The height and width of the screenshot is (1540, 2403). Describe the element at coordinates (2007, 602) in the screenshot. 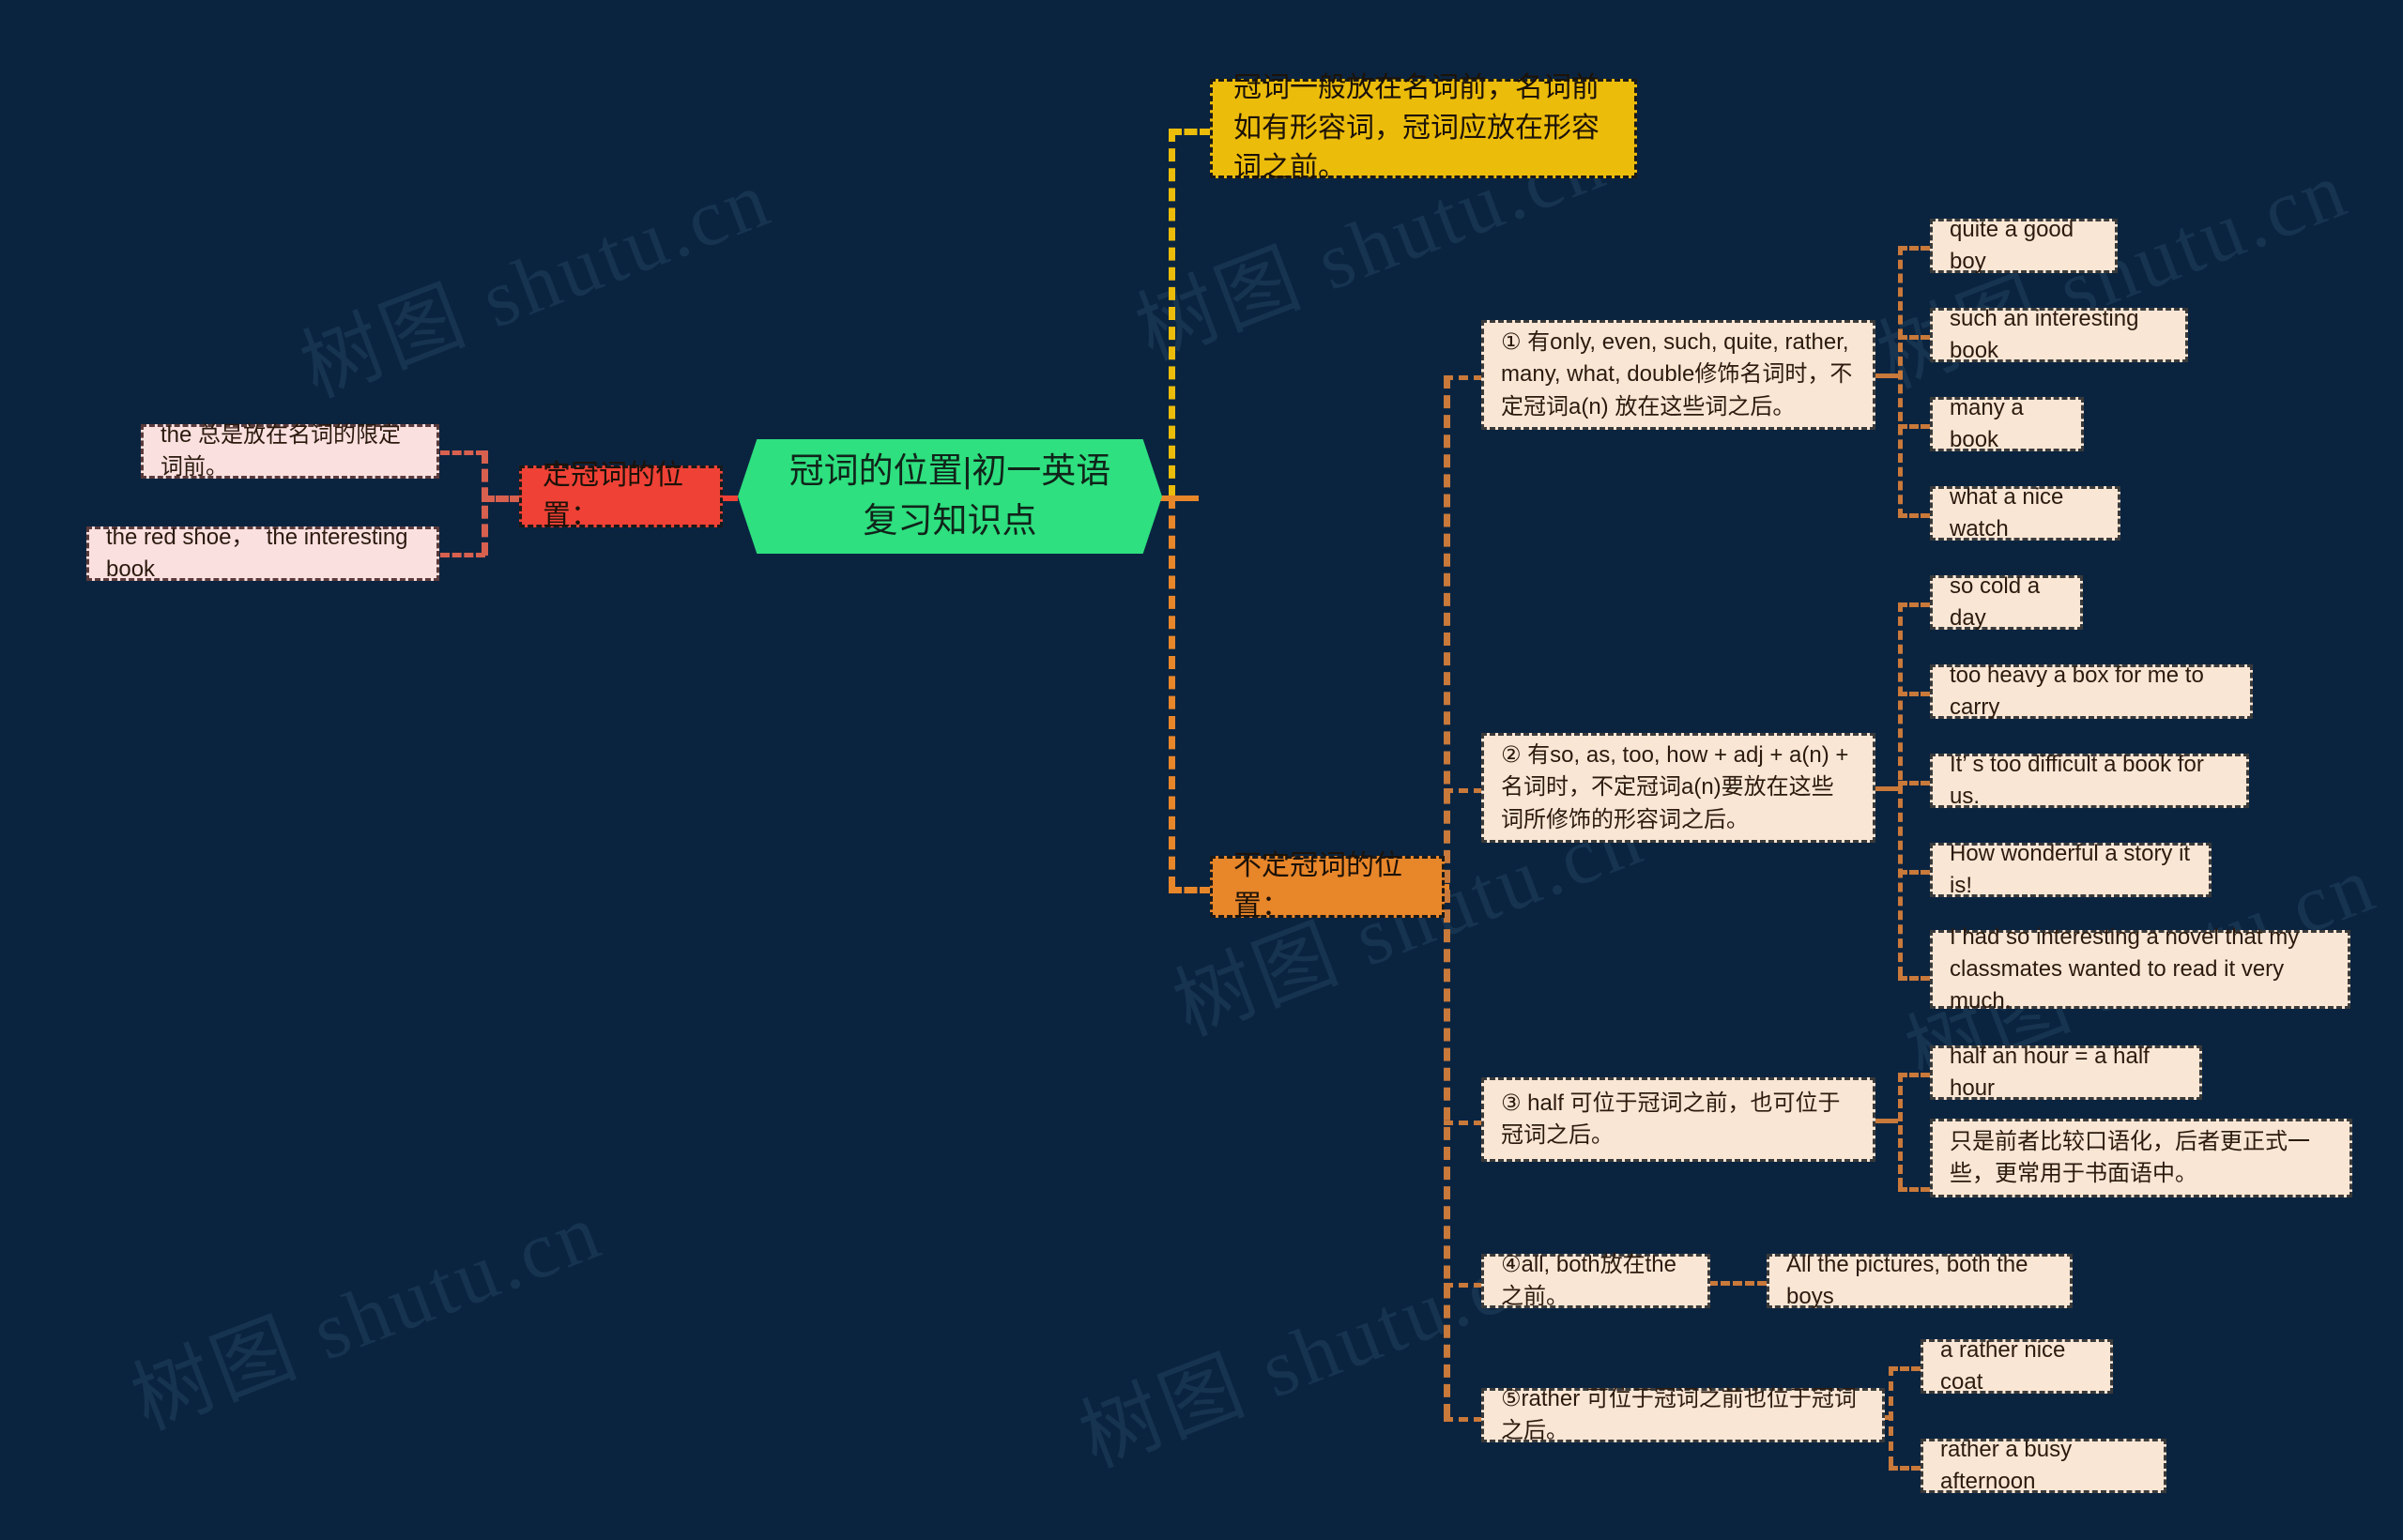

I see `example-node-2-1: so cold a day` at that location.